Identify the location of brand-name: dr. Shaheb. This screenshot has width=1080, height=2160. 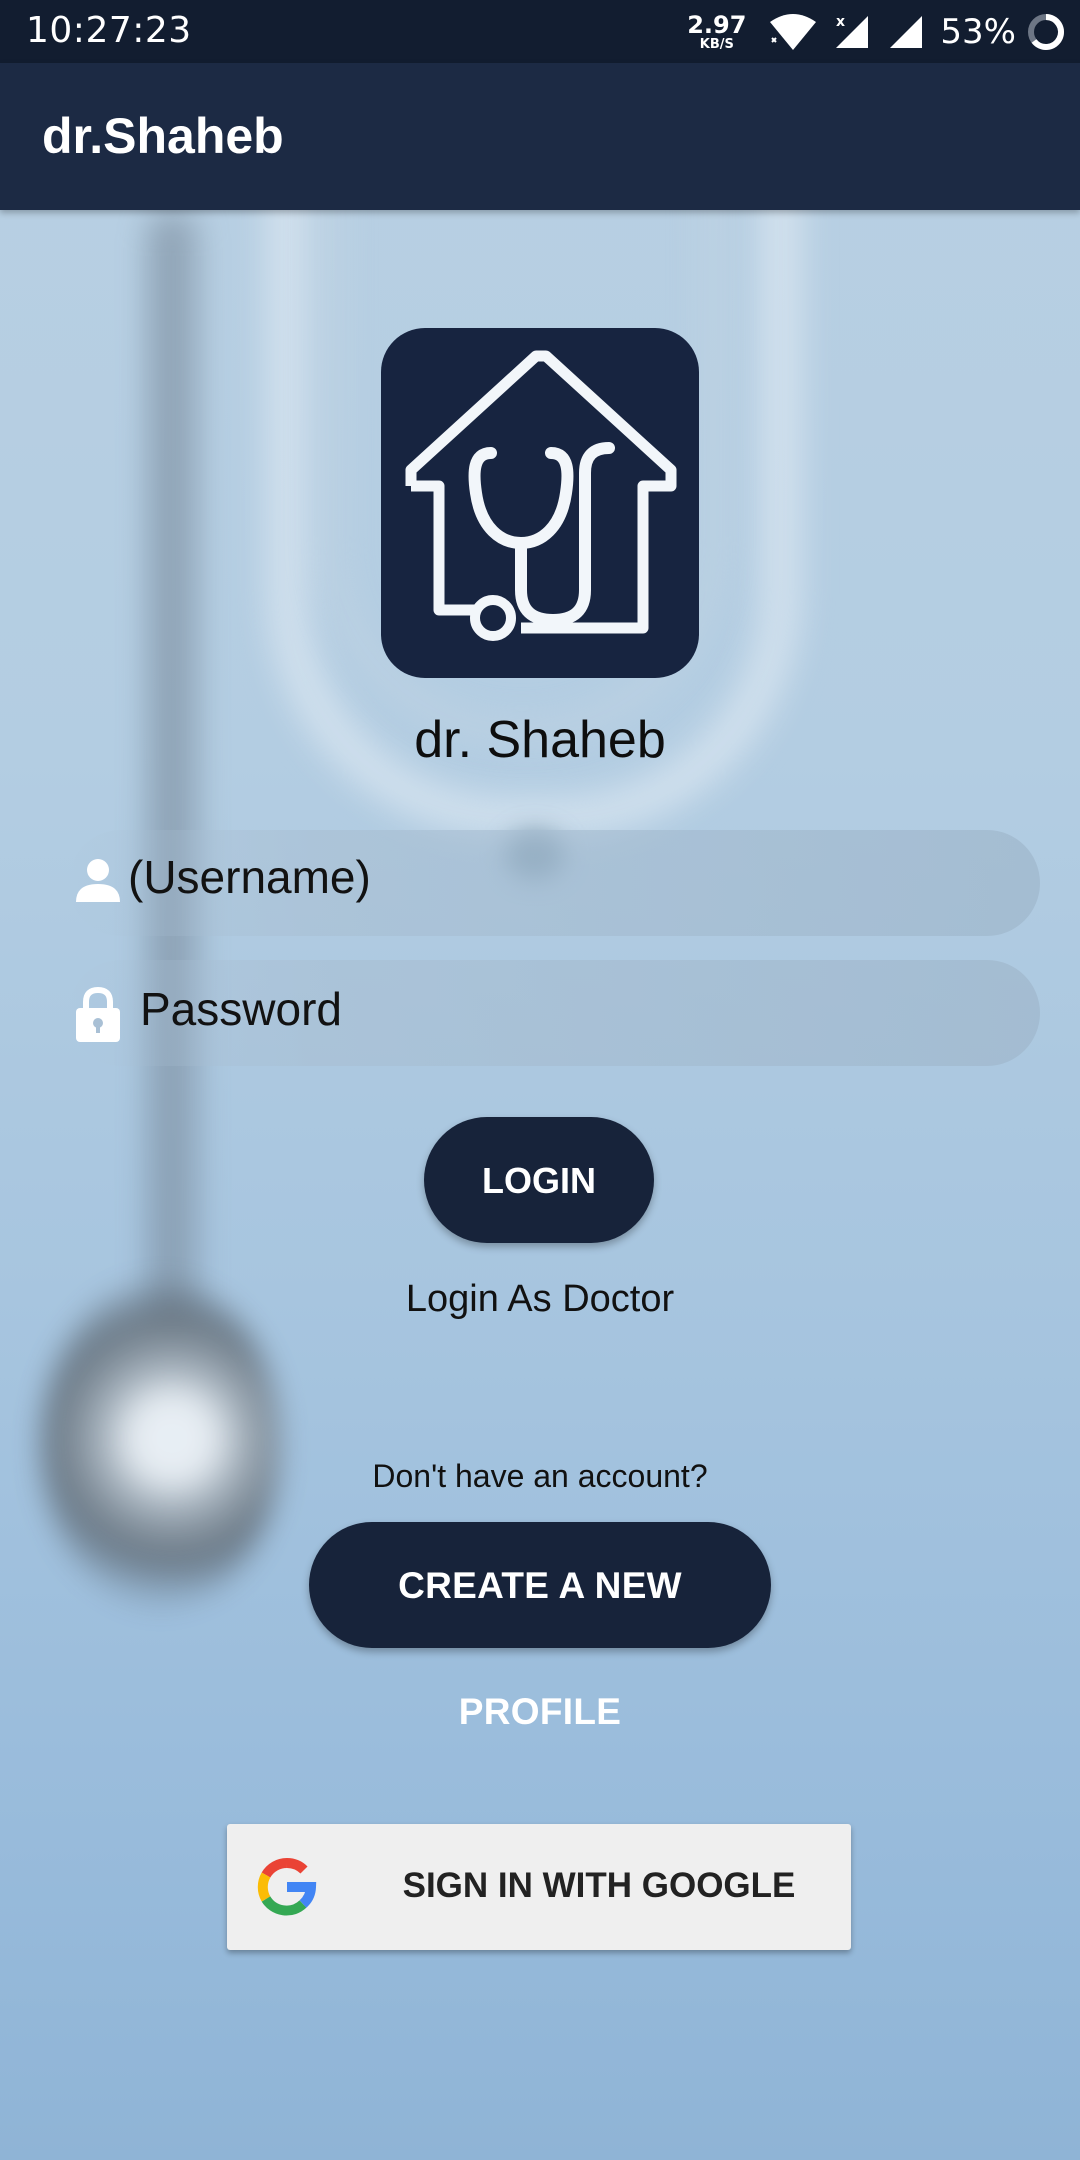
(540, 740).